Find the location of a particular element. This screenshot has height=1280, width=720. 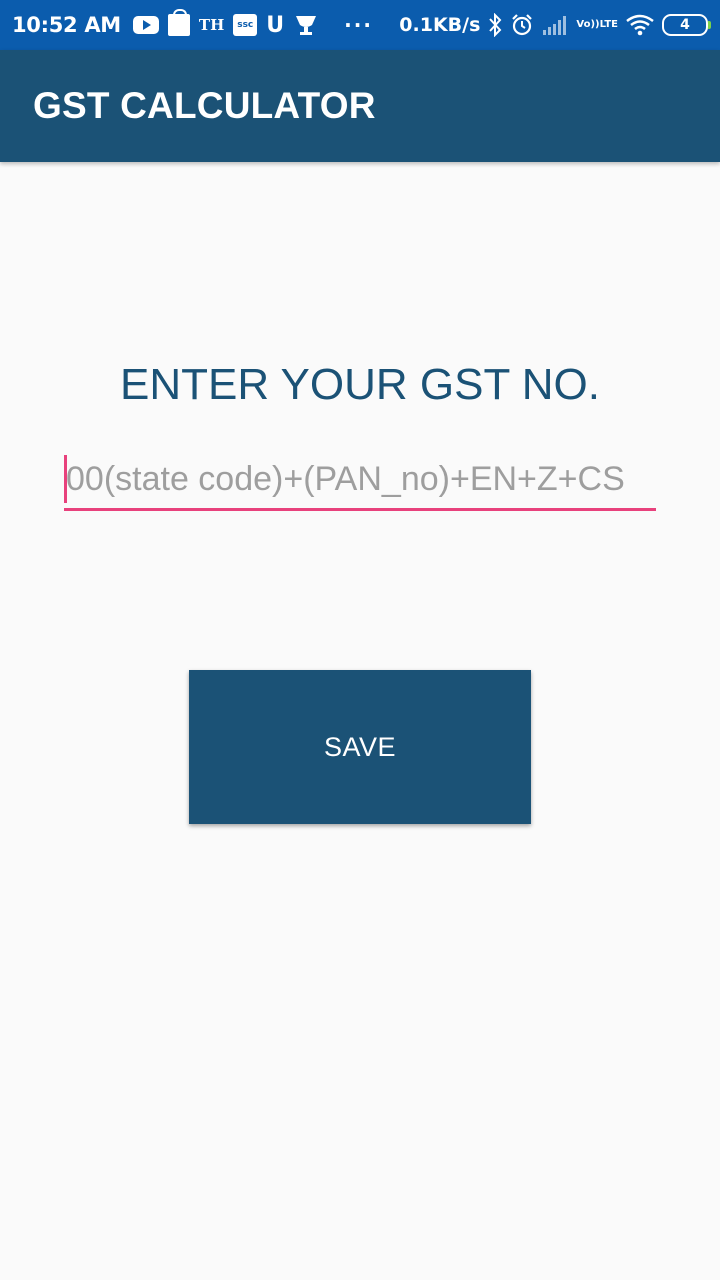

wifi-icon is located at coordinates (640, 25).